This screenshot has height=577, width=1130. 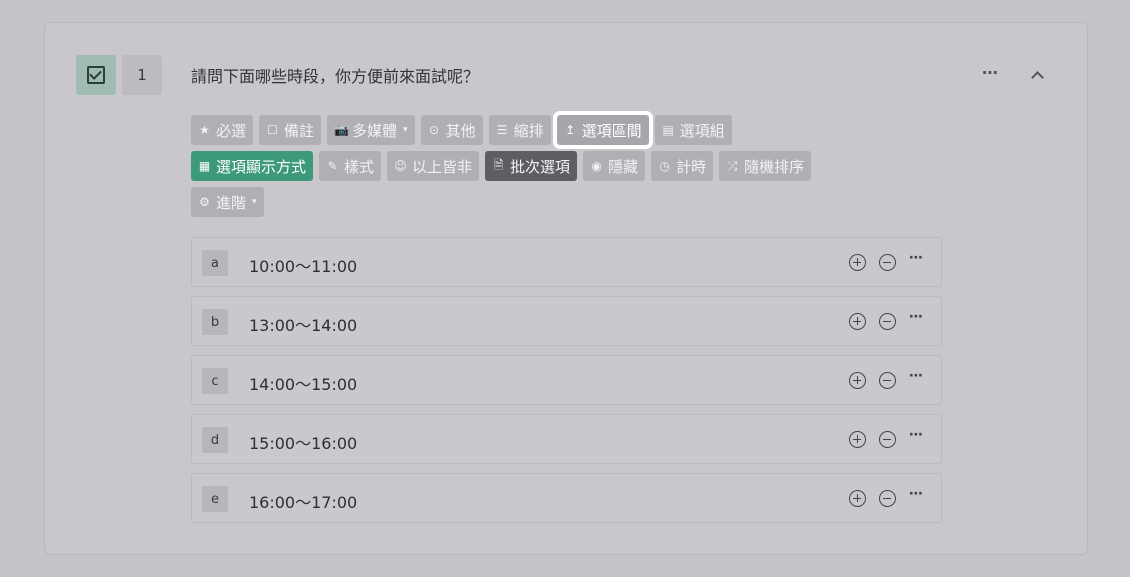 I want to click on option-text: 10:00～11:00, so click(x=303, y=265).